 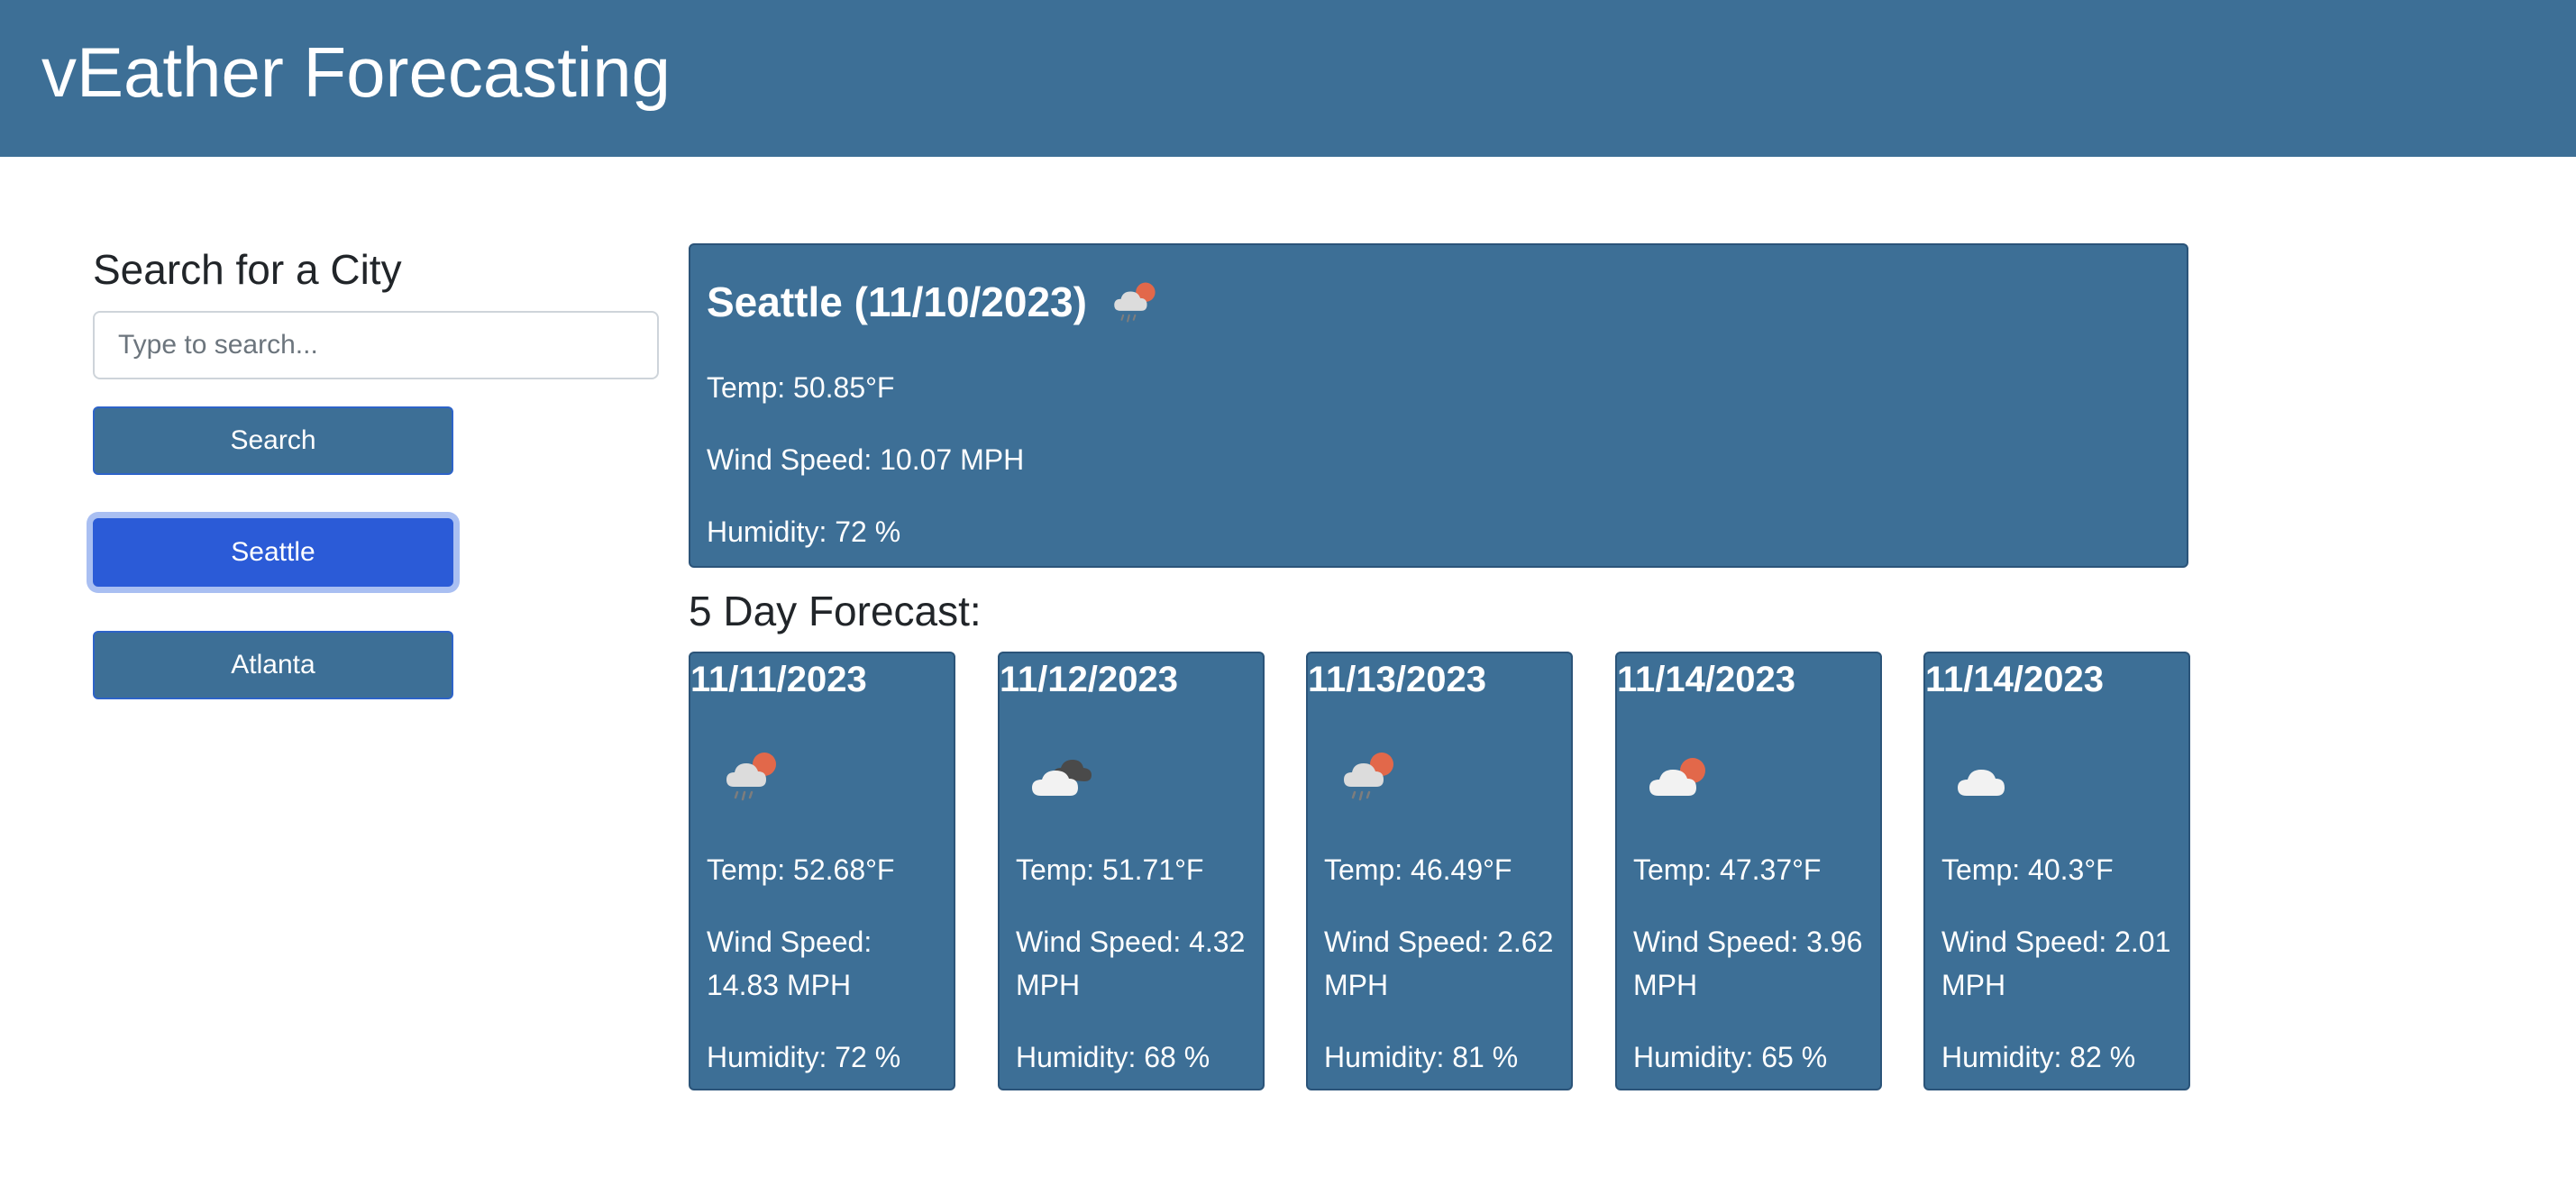 I want to click on forecast-wind: Wind Speed: 2.01 MPH, so click(x=2056, y=963).